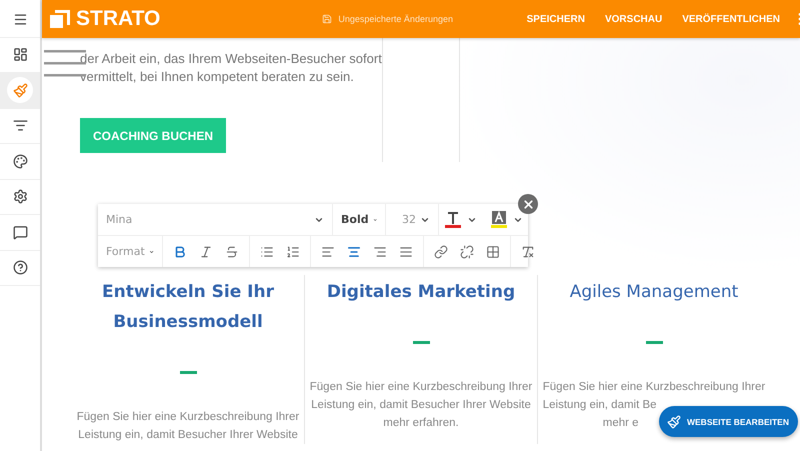  Describe the element at coordinates (406, 251) in the screenshot. I see `justify-icon` at that location.